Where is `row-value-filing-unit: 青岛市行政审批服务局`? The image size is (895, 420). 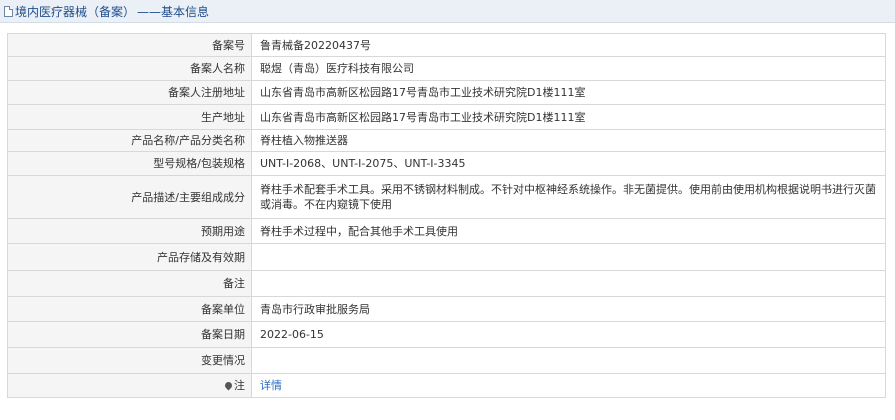
row-value-filing-unit: 青岛市行政审批服务局 is located at coordinates (568, 309).